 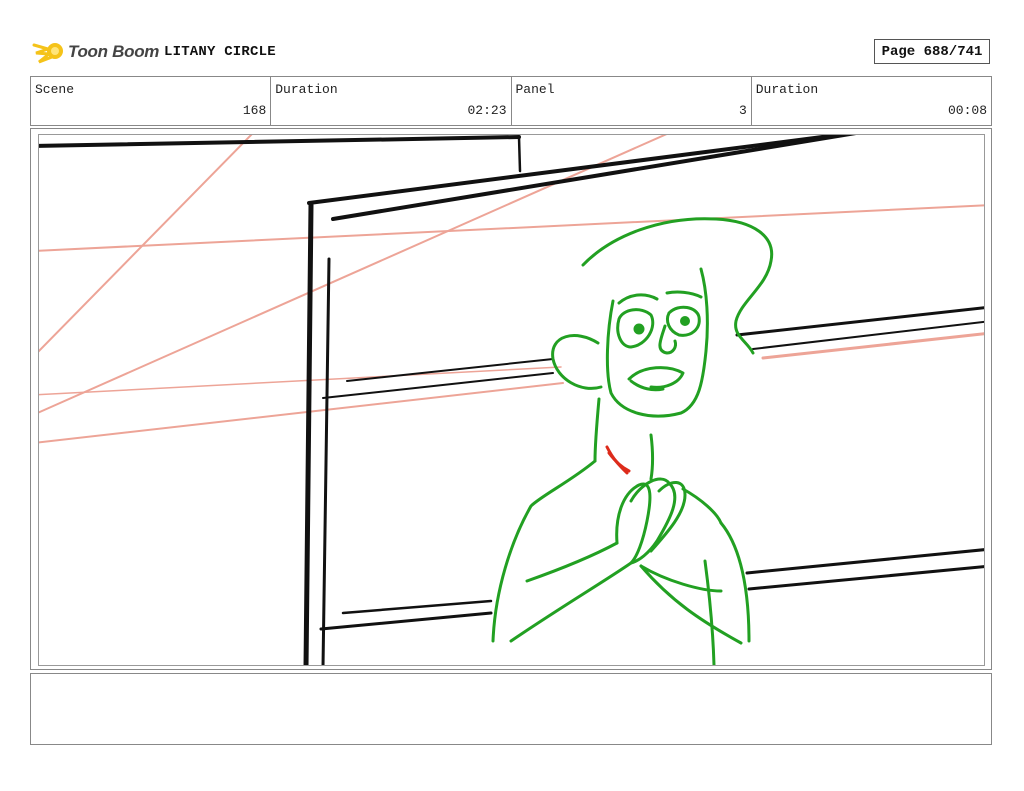 I want to click on accent-marks, so click(x=618, y=460).